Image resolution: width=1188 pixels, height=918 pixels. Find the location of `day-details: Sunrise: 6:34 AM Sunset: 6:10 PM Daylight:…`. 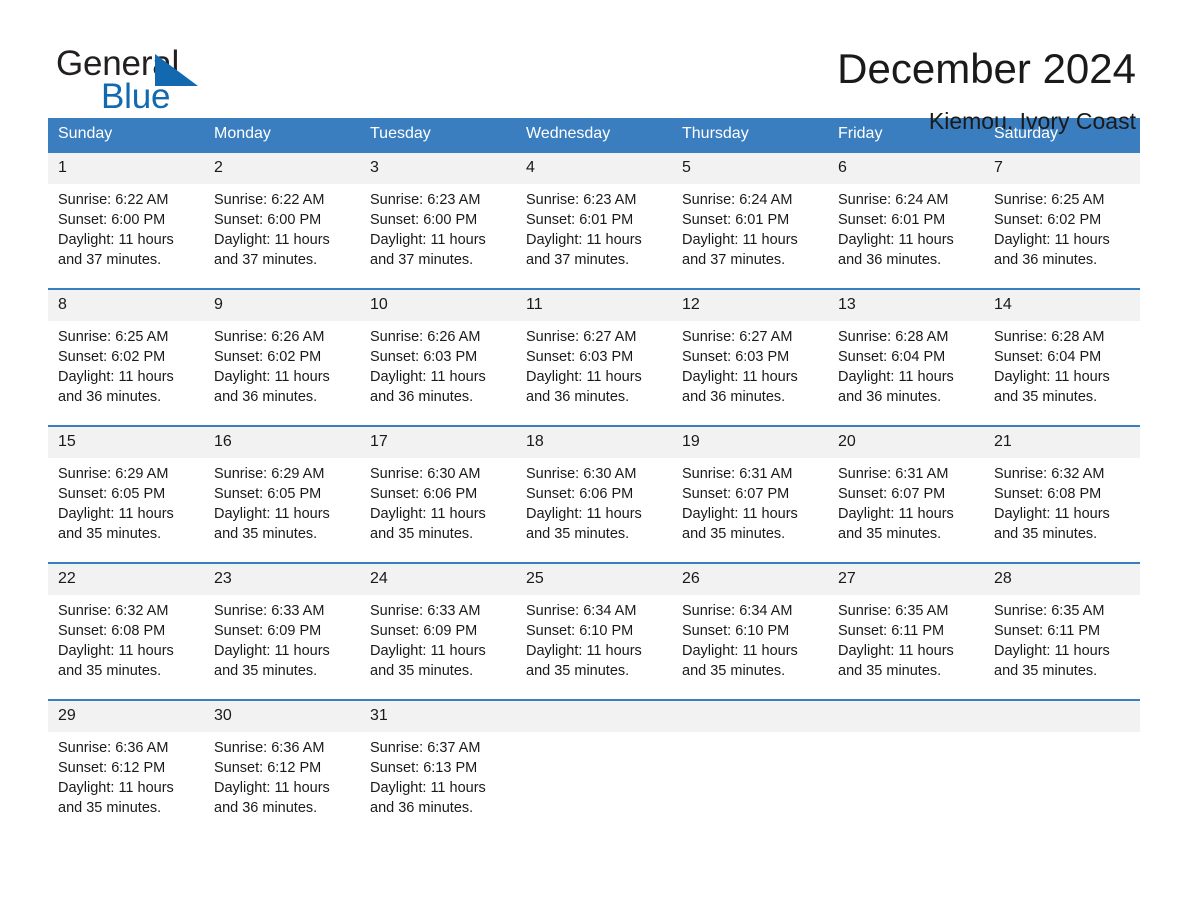

day-details: Sunrise: 6:34 AM Sunset: 6:10 PM Daylight:… is located at coordinates (594, 638).